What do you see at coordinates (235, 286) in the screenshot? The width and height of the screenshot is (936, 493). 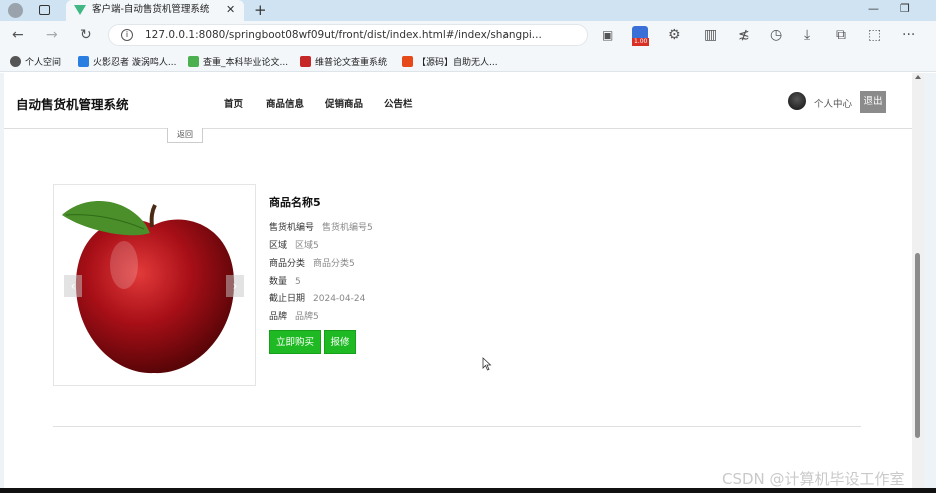 I see `carousel-next-button: ›` at bounding box center [235, 286].